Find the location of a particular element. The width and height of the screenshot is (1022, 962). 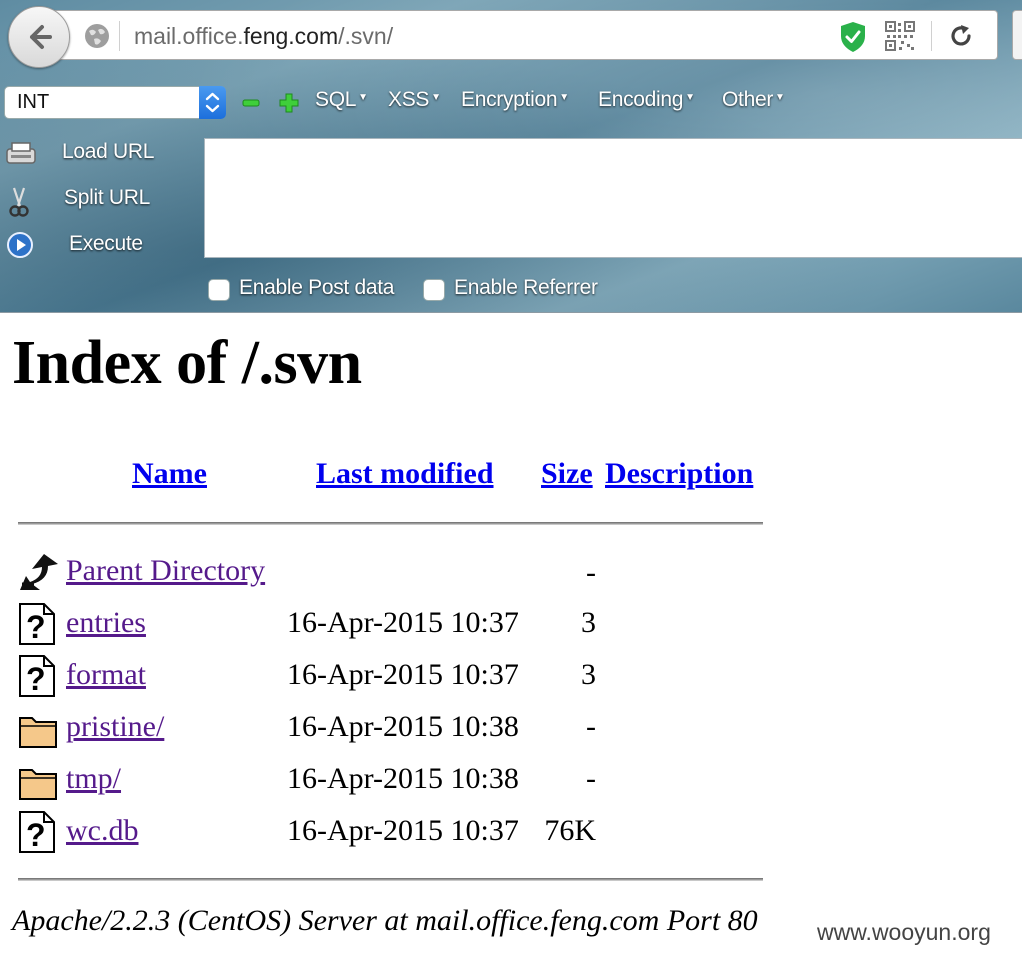

menu-encoding-label: Encoding is located at coordinates (641, 99).